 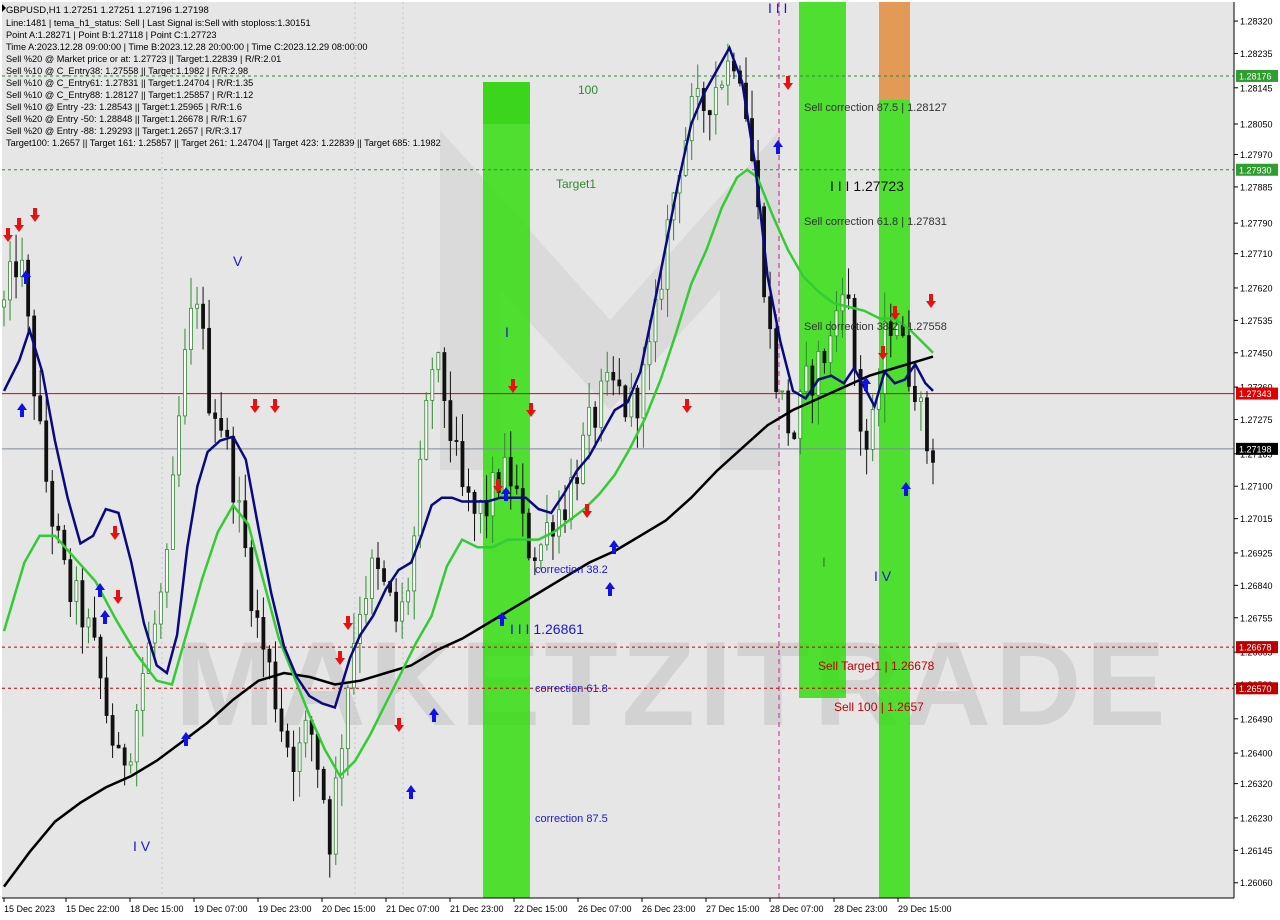 I want to click on y-tick-label: 1.28320, so click(x=1256, y=22).